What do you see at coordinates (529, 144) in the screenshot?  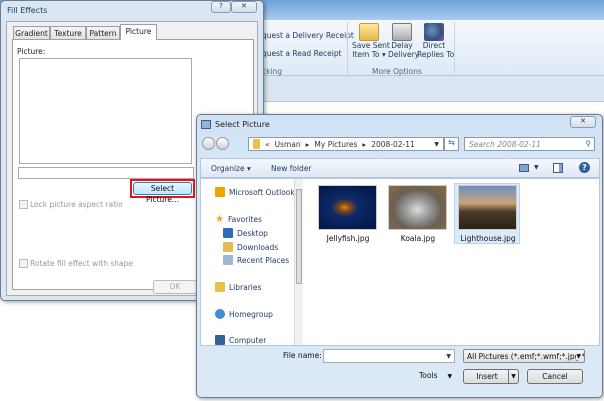 I see `search-input: Search 2008-02-11 ⚲` at bounding box center [529, 144].